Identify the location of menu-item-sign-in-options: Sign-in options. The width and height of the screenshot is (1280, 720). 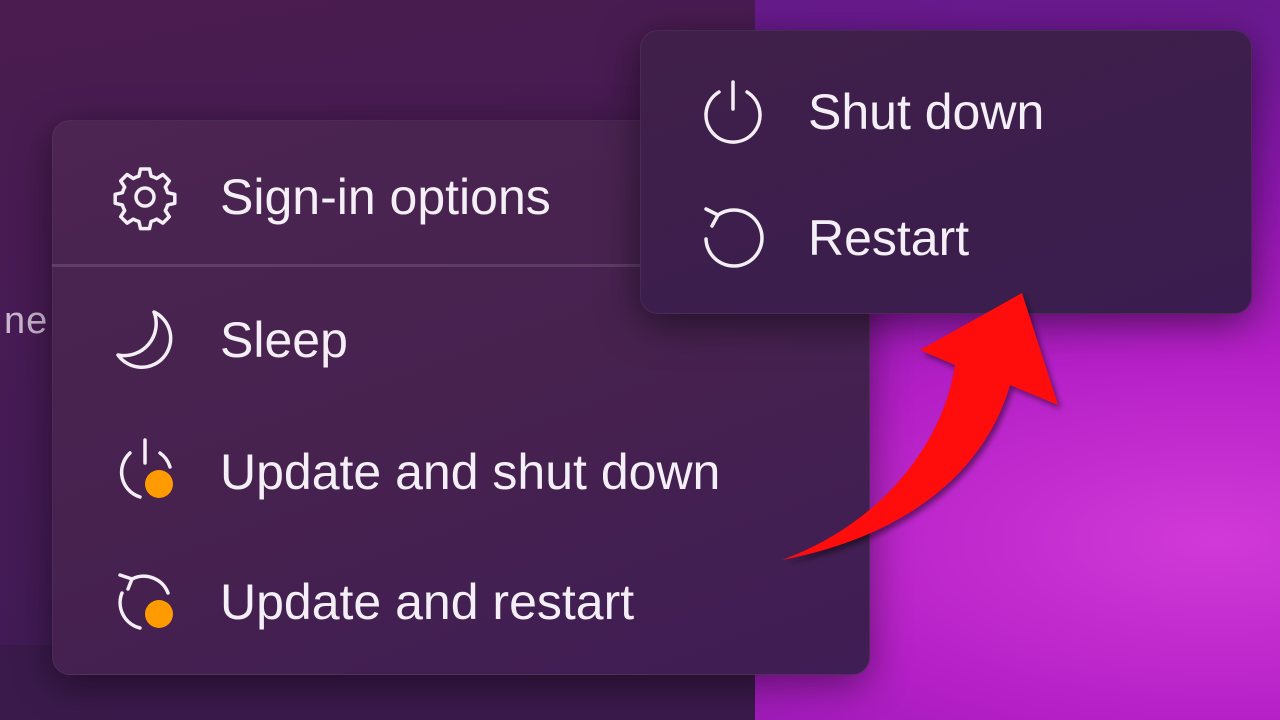
(330, 197).